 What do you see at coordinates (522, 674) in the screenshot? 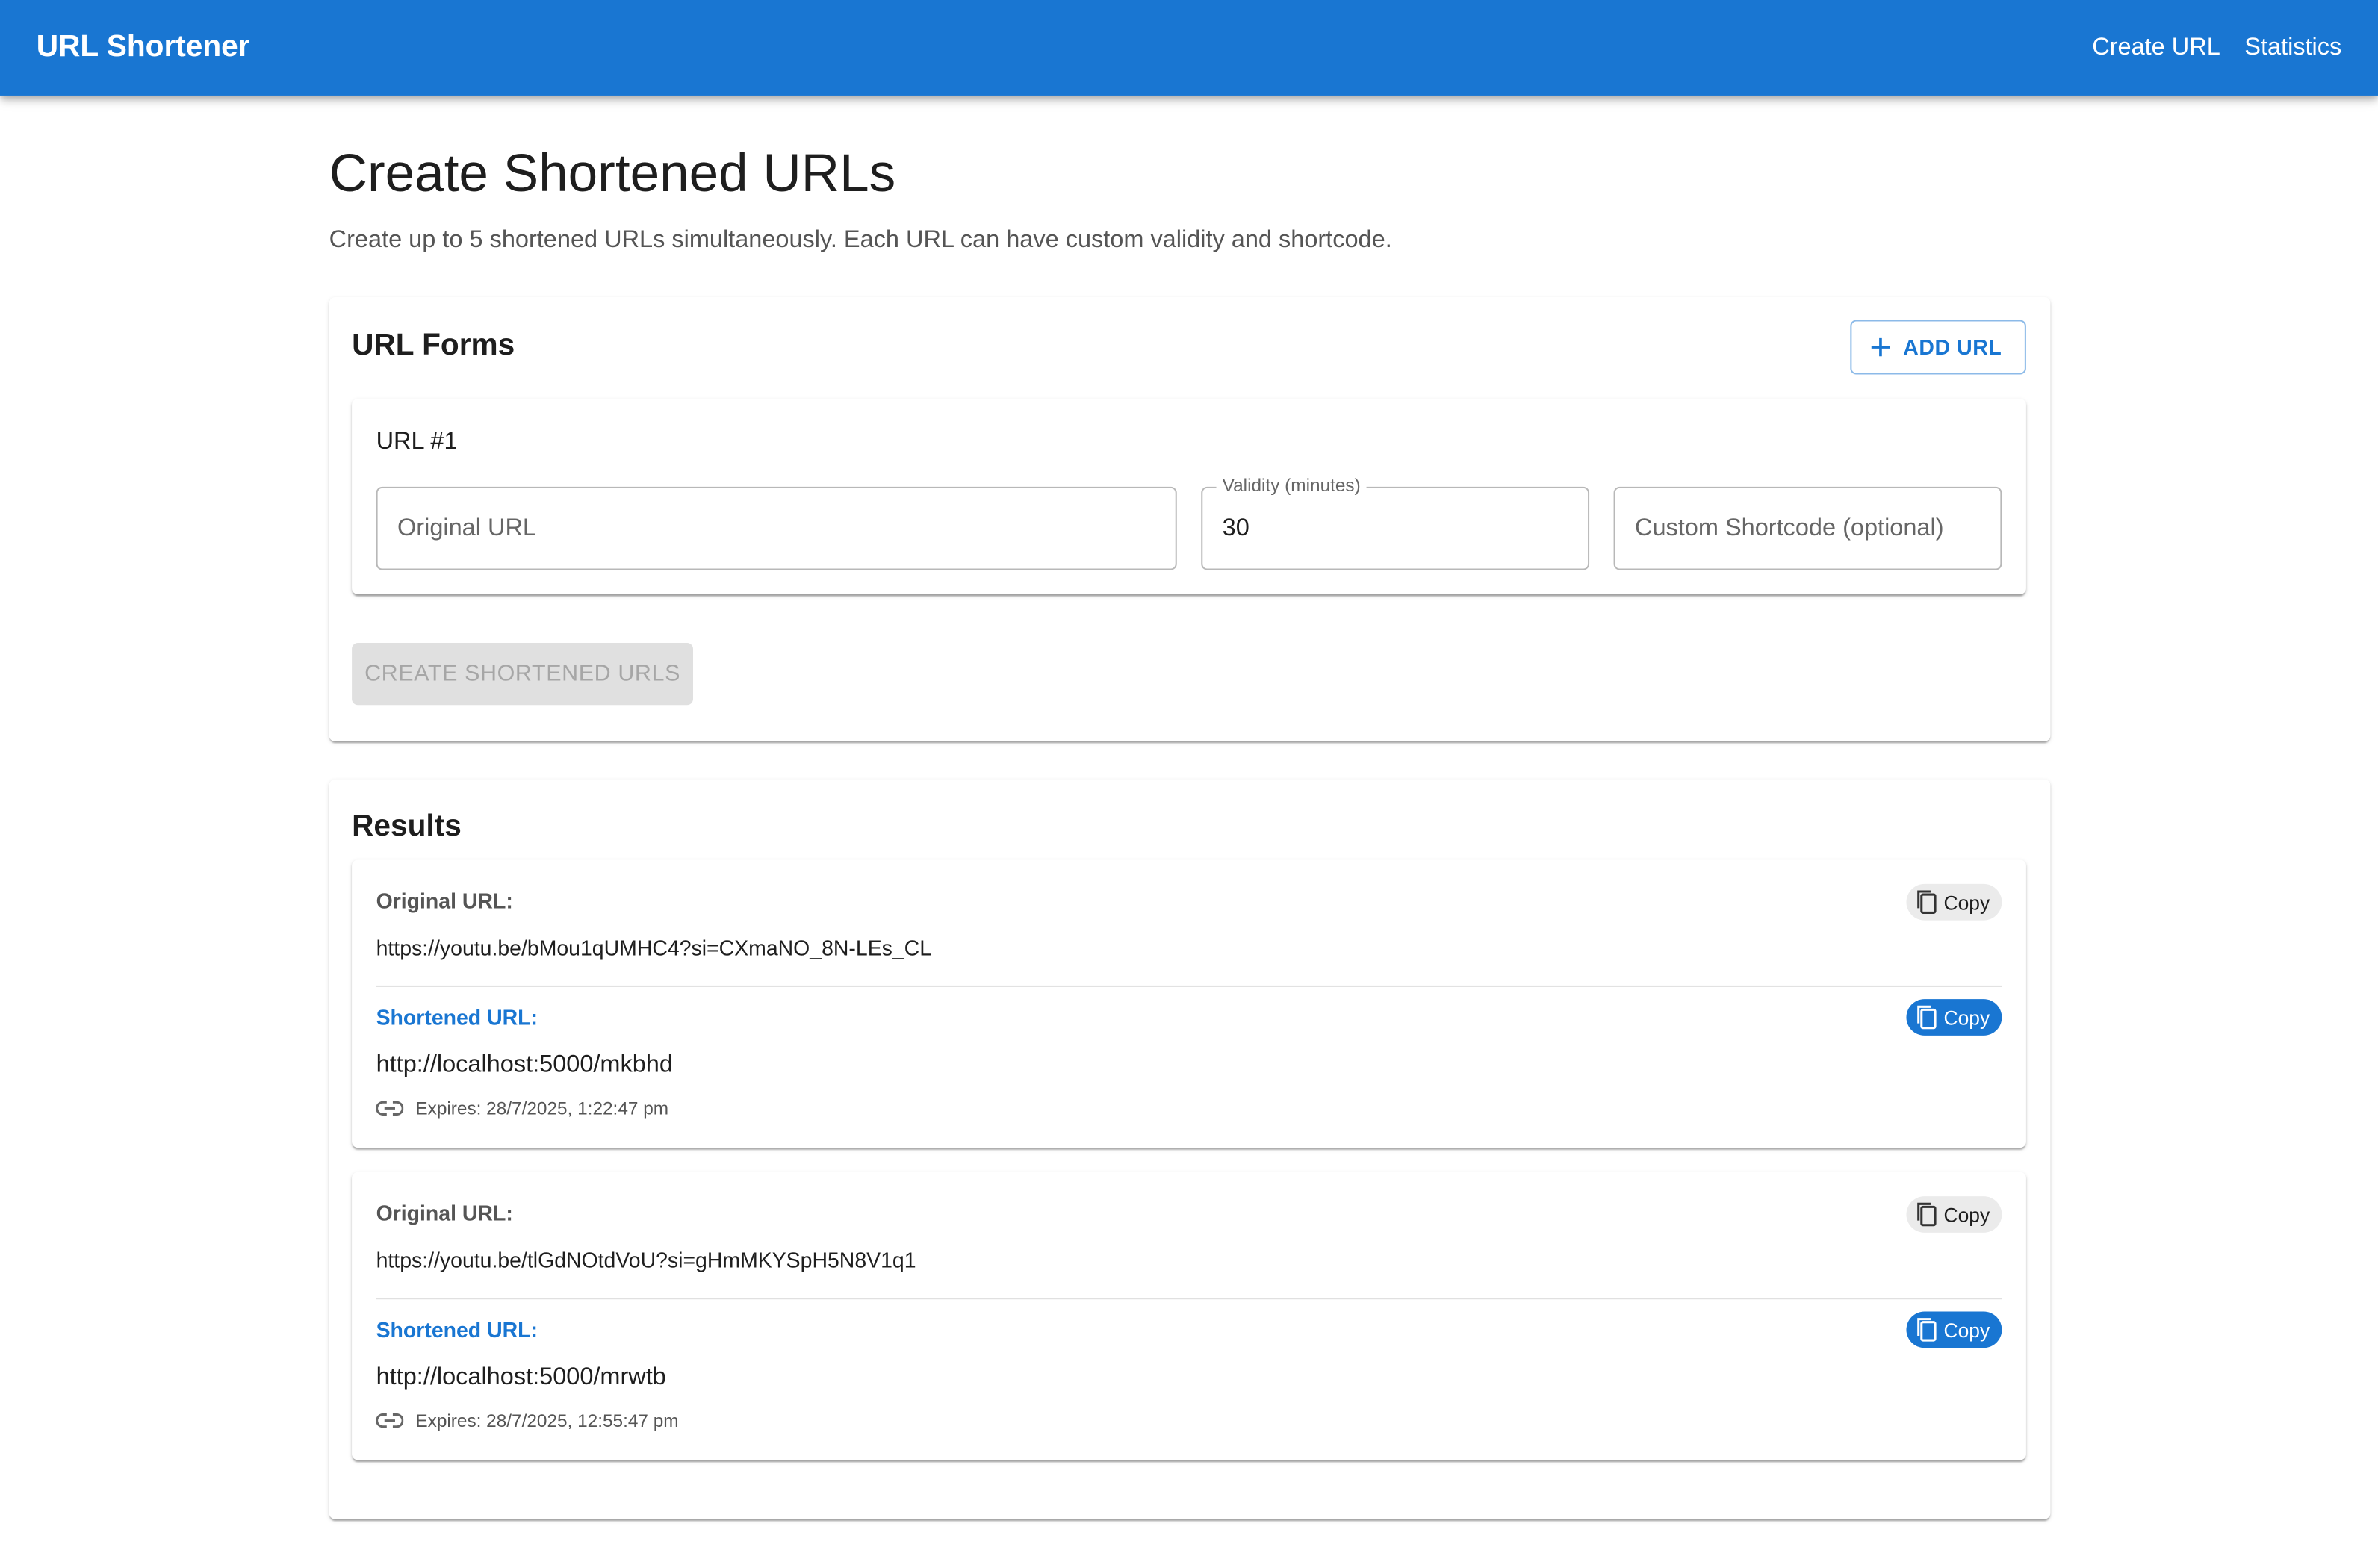
I see `create-shortened-urls-button: CREATE SHORTENED URLS` at bounding box center [522, 674].